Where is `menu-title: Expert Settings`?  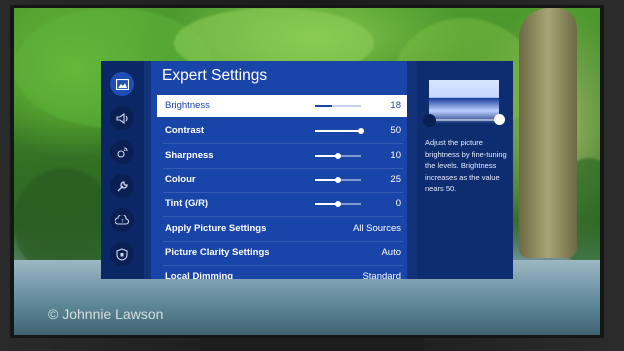 menu-title: Expert Settings is located at coordinates (215, 75).